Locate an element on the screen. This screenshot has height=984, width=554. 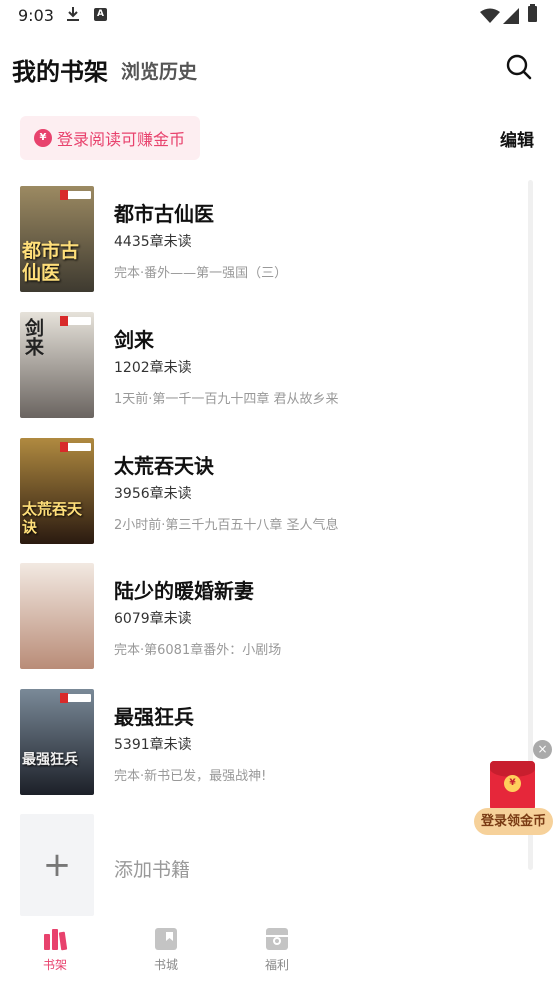
book-item: 剑来 剑来 1202章未读 1天前·第一千一百九十四章 君从故乡来 is located at coordinates (270, 365).